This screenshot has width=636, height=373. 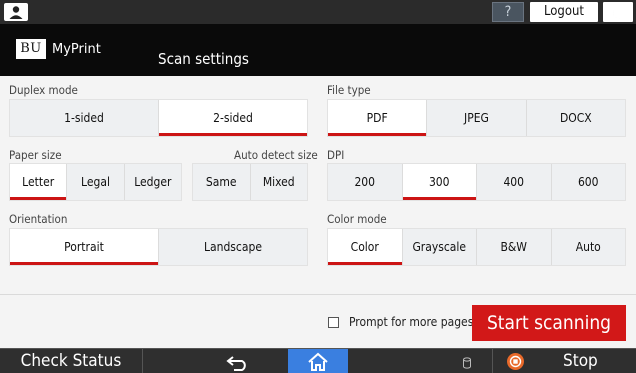 I want to click on data-indicator, so click(x=467, y=362).